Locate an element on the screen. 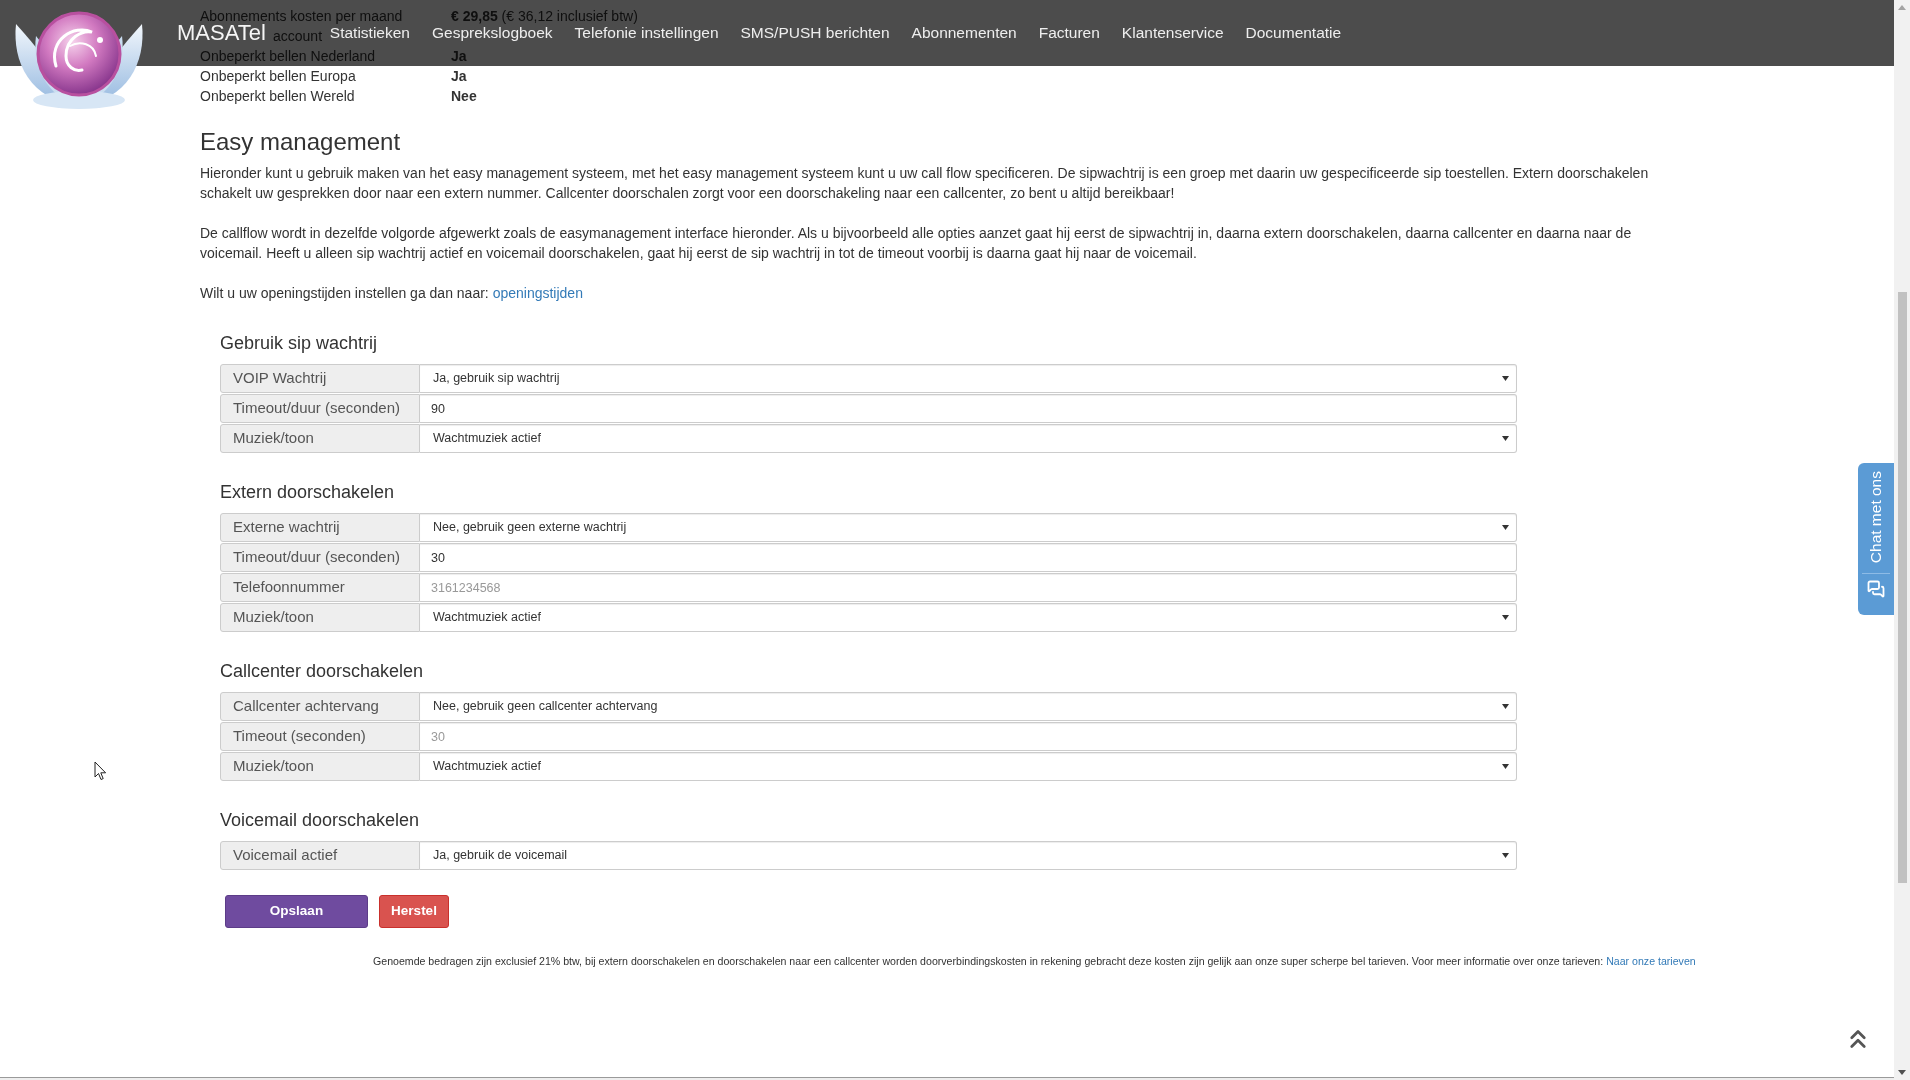 The image size is (1910, 1080). dropdown: Nee, gebruik geen callcenter achtervang is located at coordinates (968, 706).